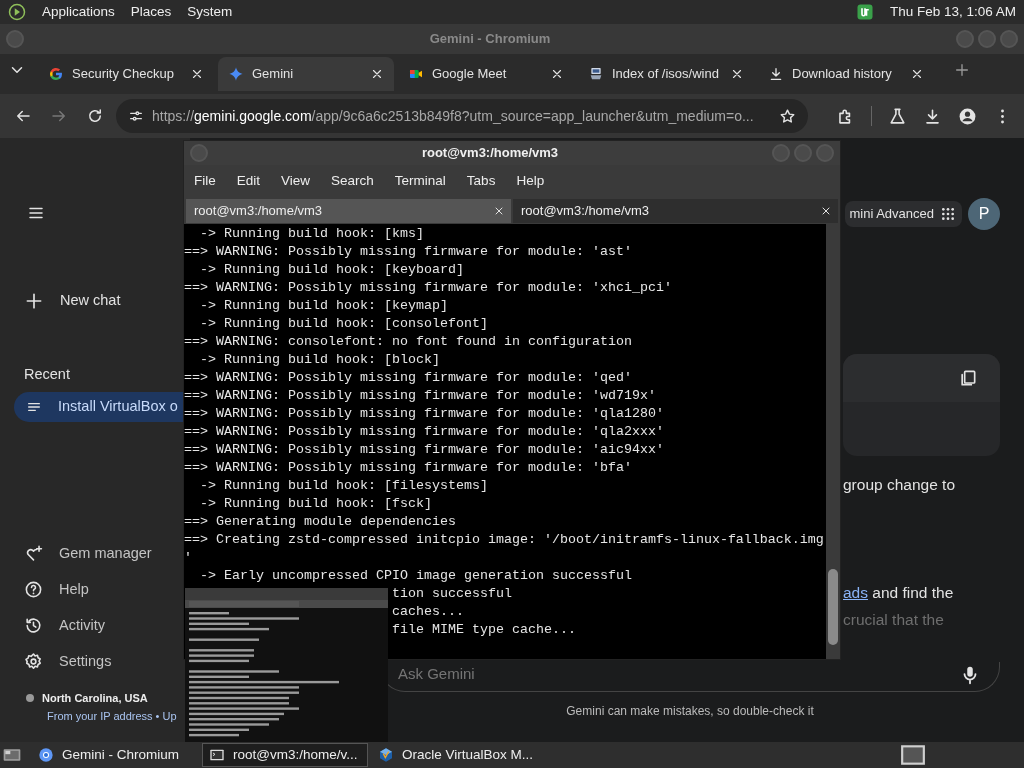  What do you see at coordinates (490, 153) in the screenshot?
I see `window-title: root@vm3:/home/vm3` at bounding box center [490, 153].